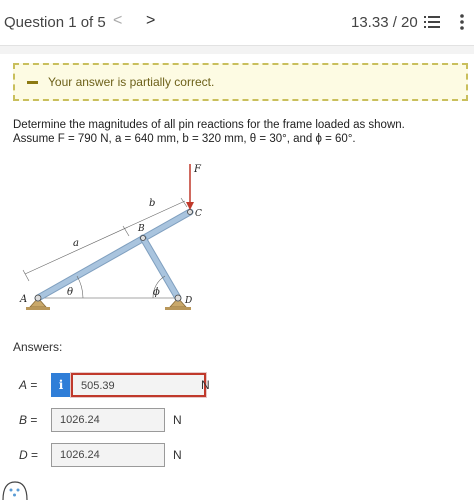  I want to click on ground-a, so click(38, 308).